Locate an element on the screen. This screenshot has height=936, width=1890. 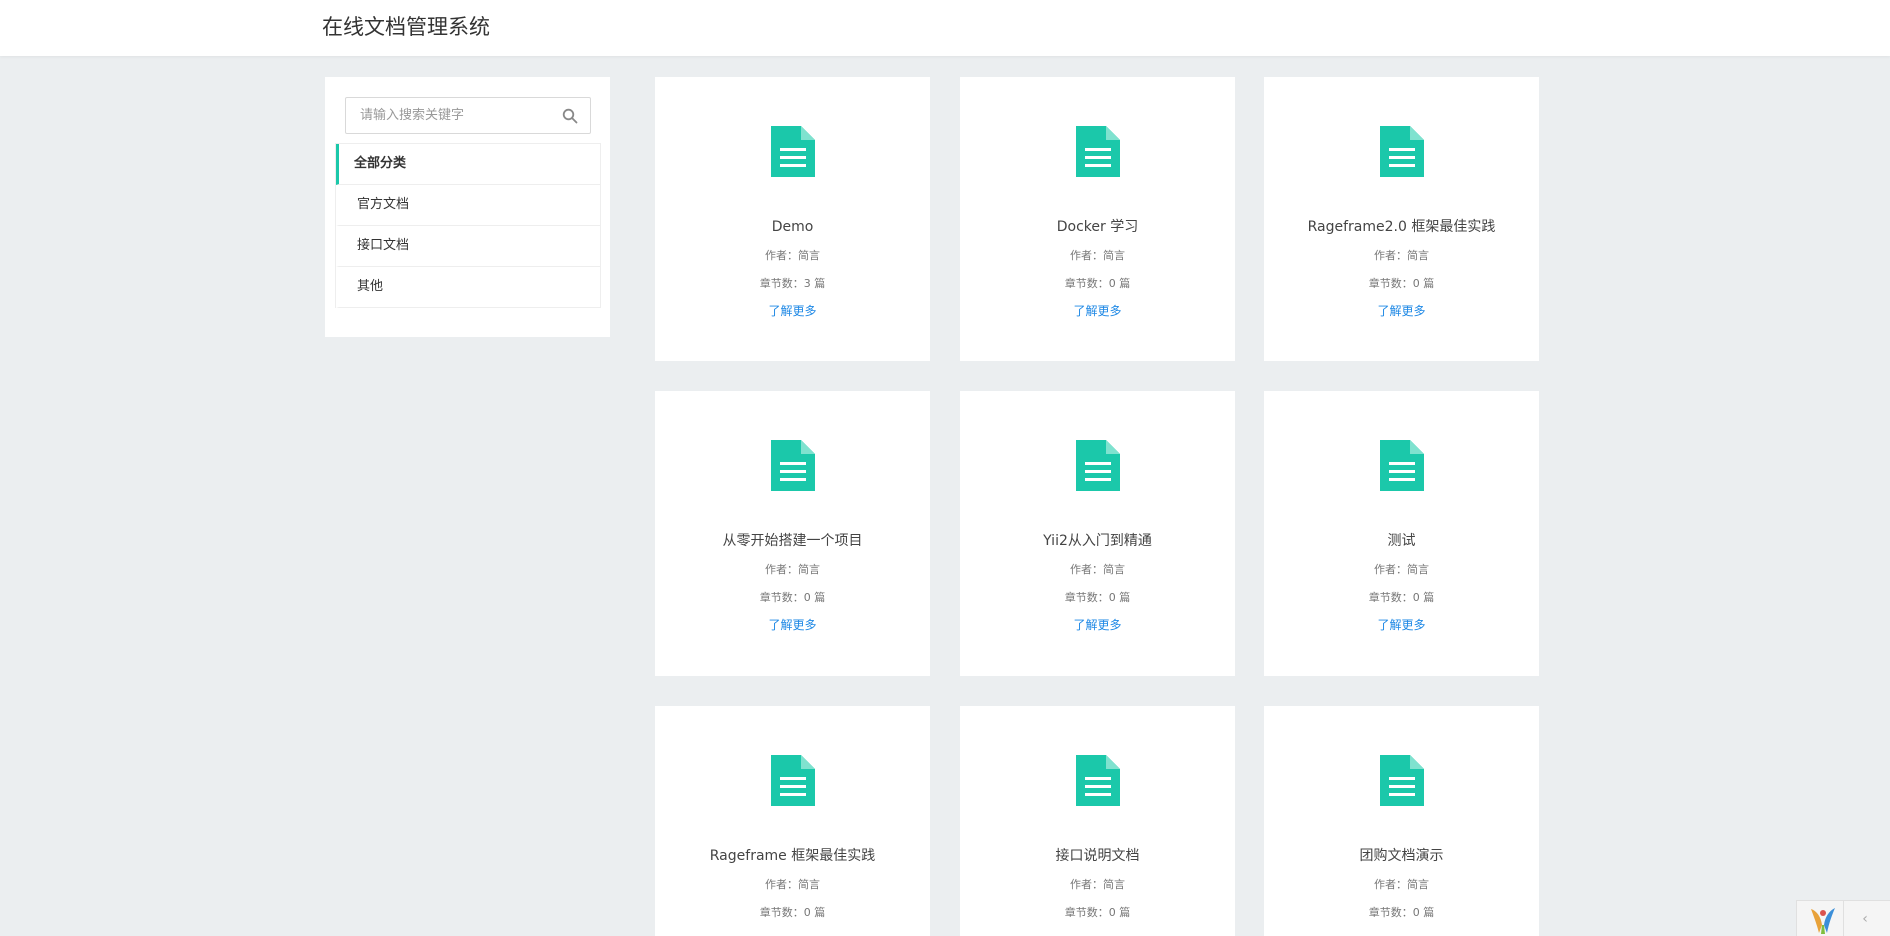
category-list: 全部分类 官方文档 接口文档 其他 is located at coordinates (468, 225).